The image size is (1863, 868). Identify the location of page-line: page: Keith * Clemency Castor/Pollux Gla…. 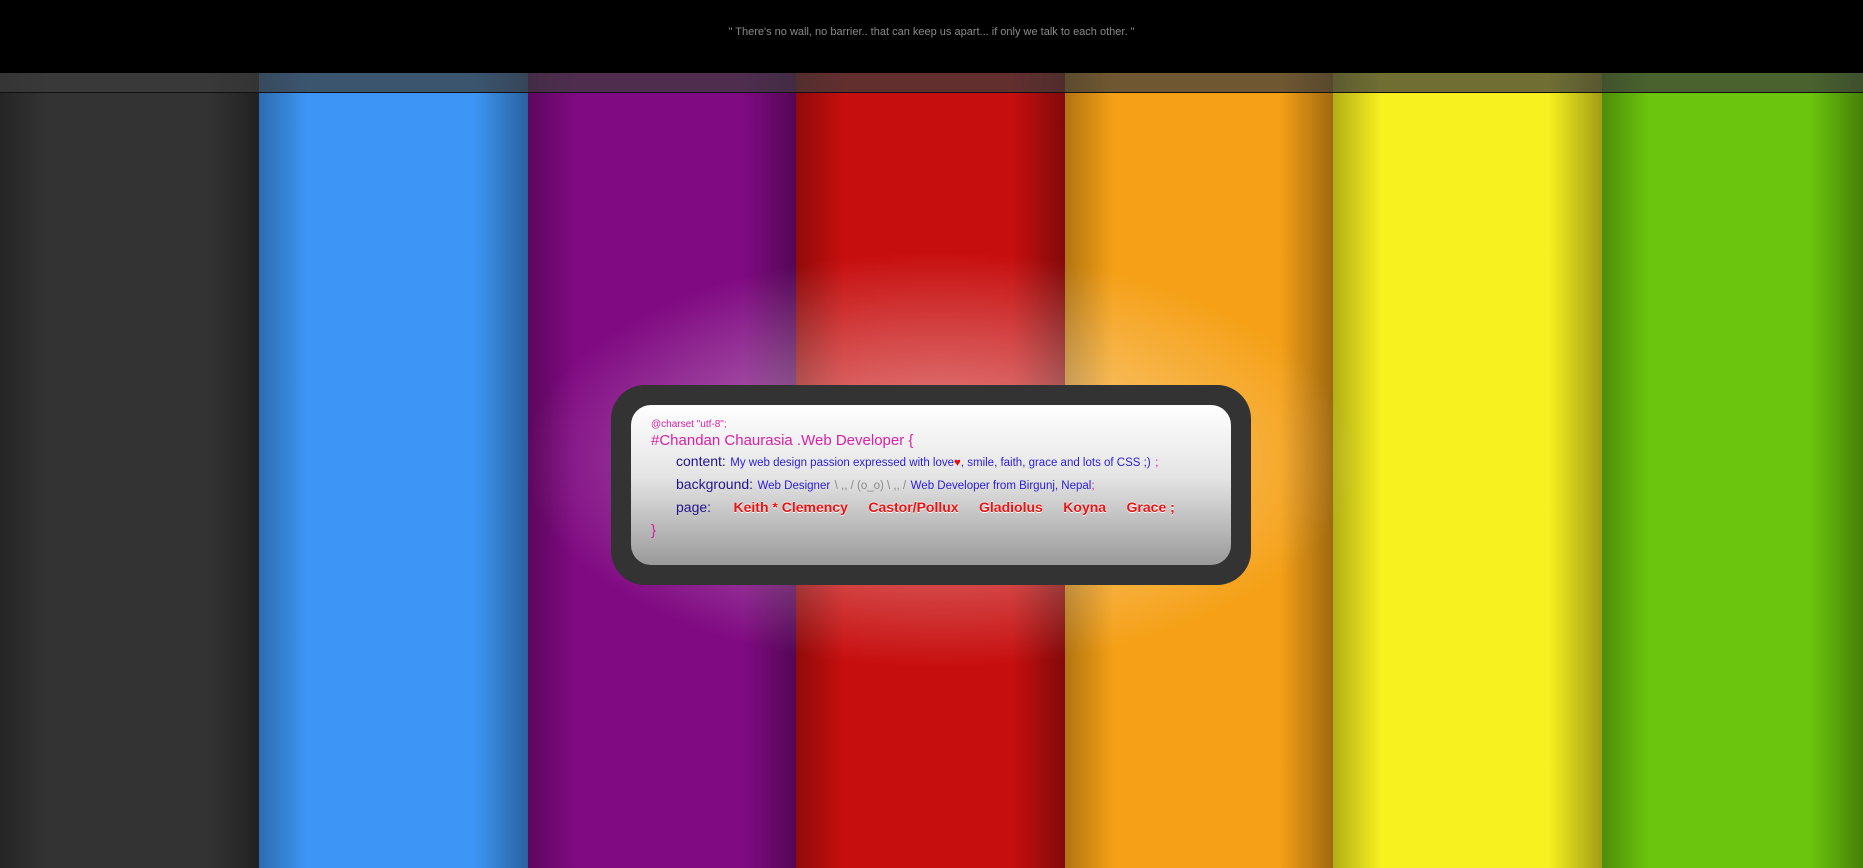
(936, 508).